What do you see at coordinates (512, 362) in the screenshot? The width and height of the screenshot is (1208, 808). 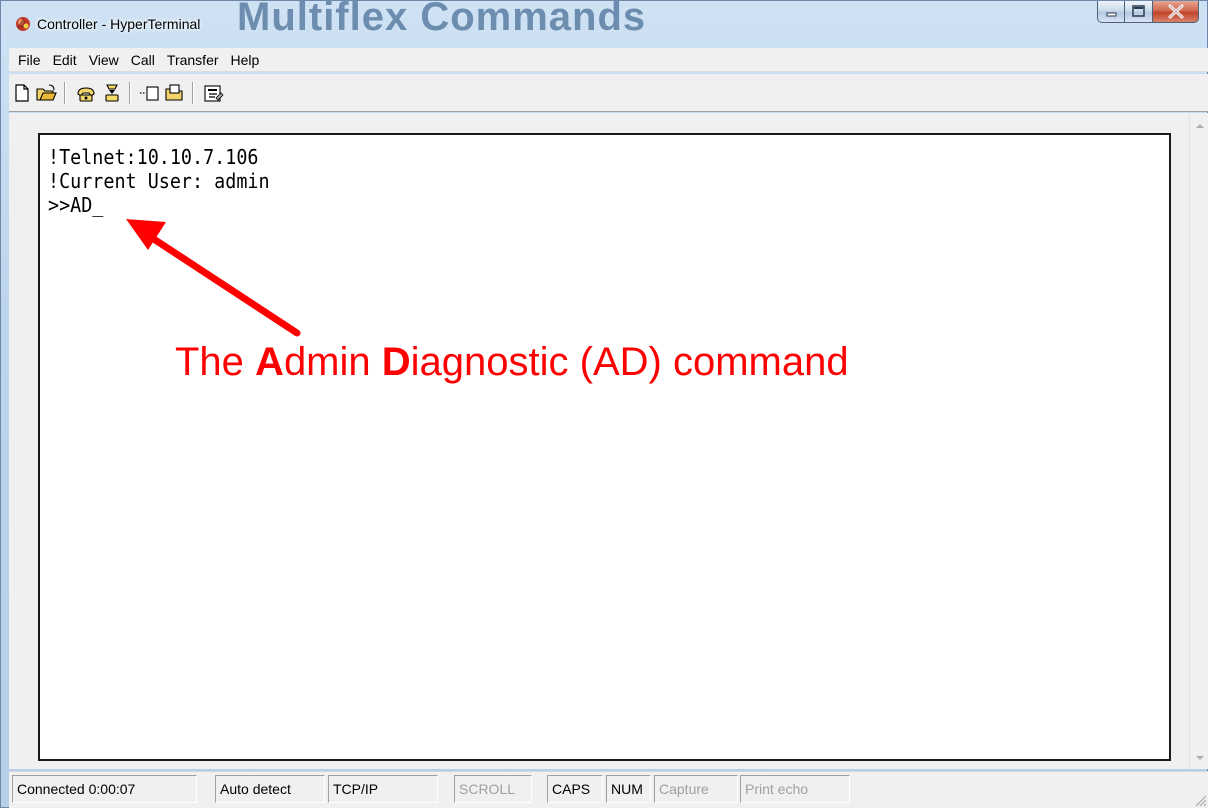 I see `annotation-label: The Admin Diagnostic (AD) command` at bounding box center [512, 362].